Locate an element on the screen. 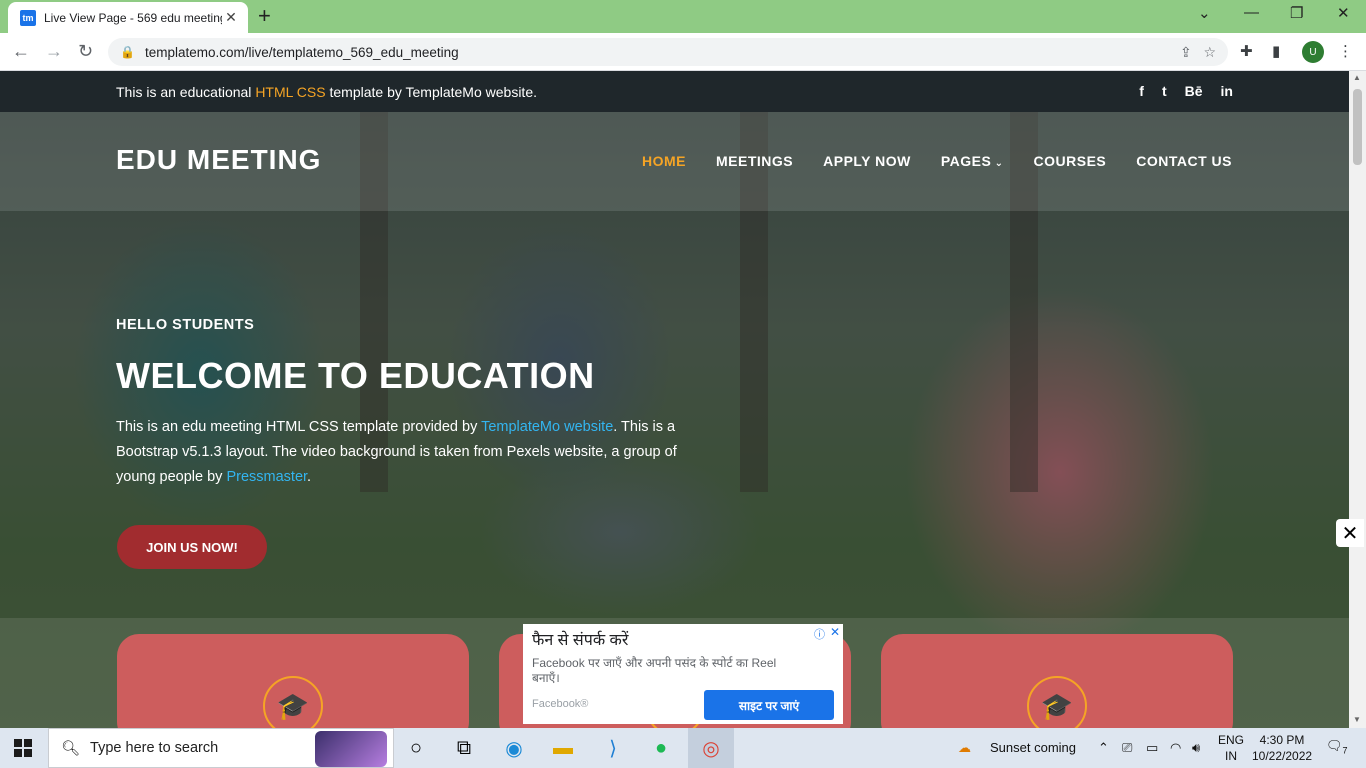 The image size is (1366, 768). site-logo: EDU MEETING is located at coordinates (218, 160).